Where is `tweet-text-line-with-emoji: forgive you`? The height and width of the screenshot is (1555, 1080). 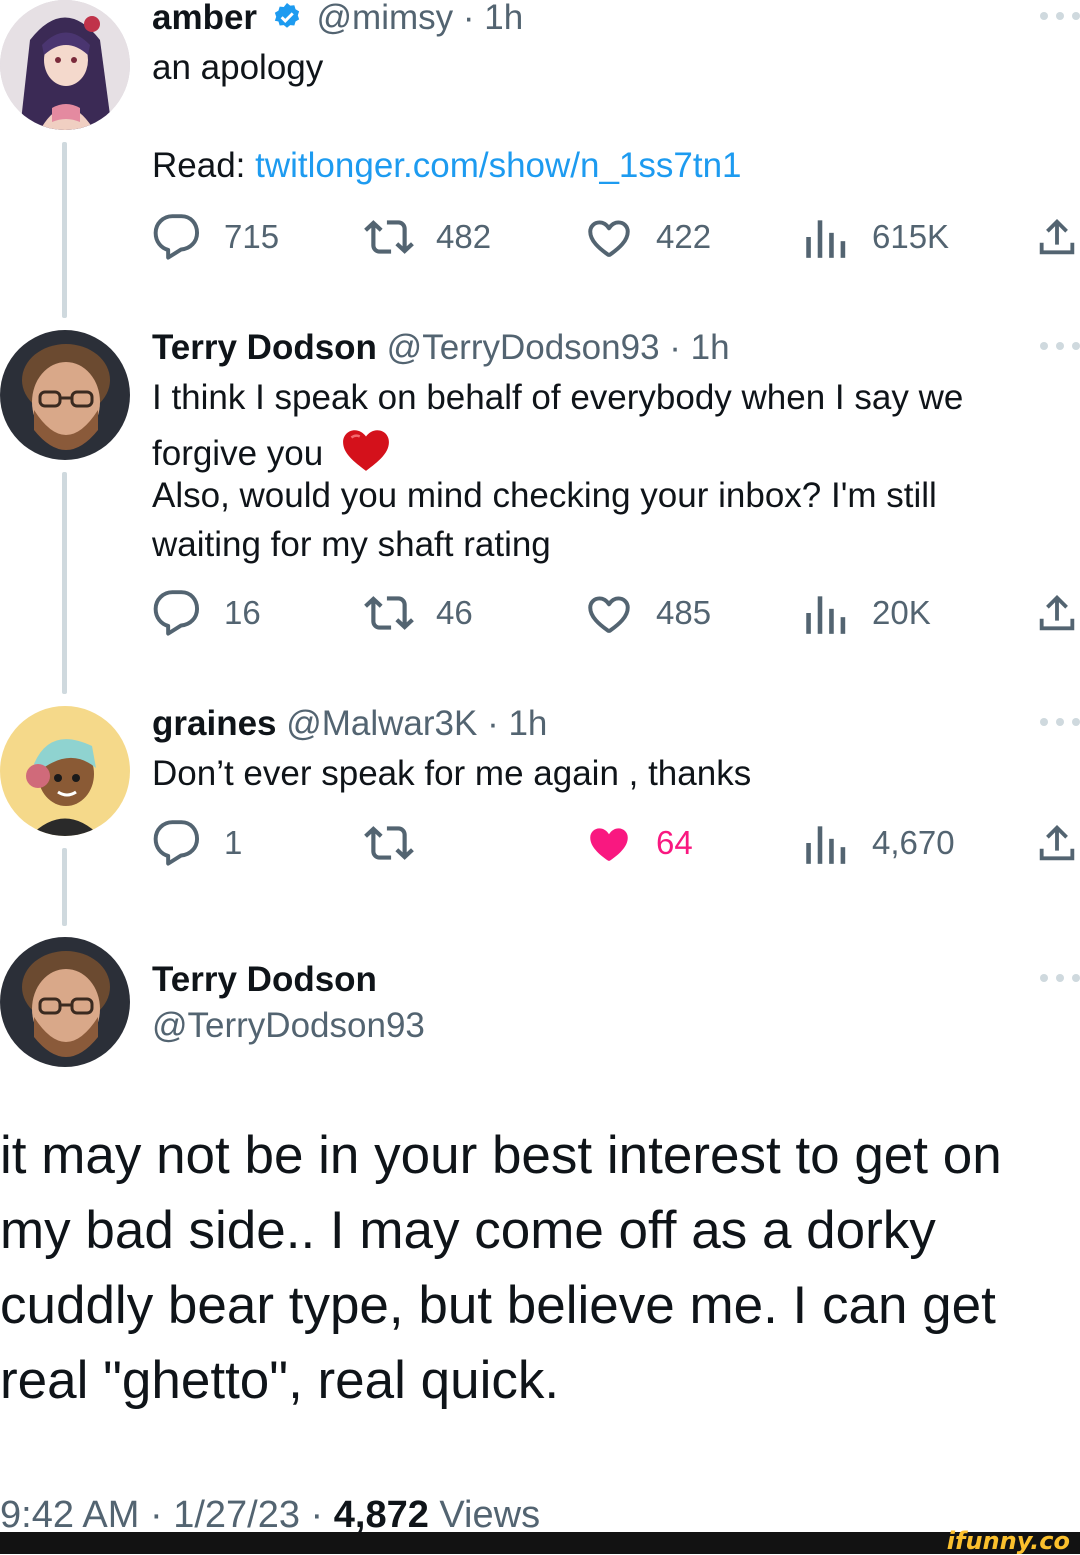
tweet-text-line-with-emoji: forgive you is located at coordinates (271, 450).